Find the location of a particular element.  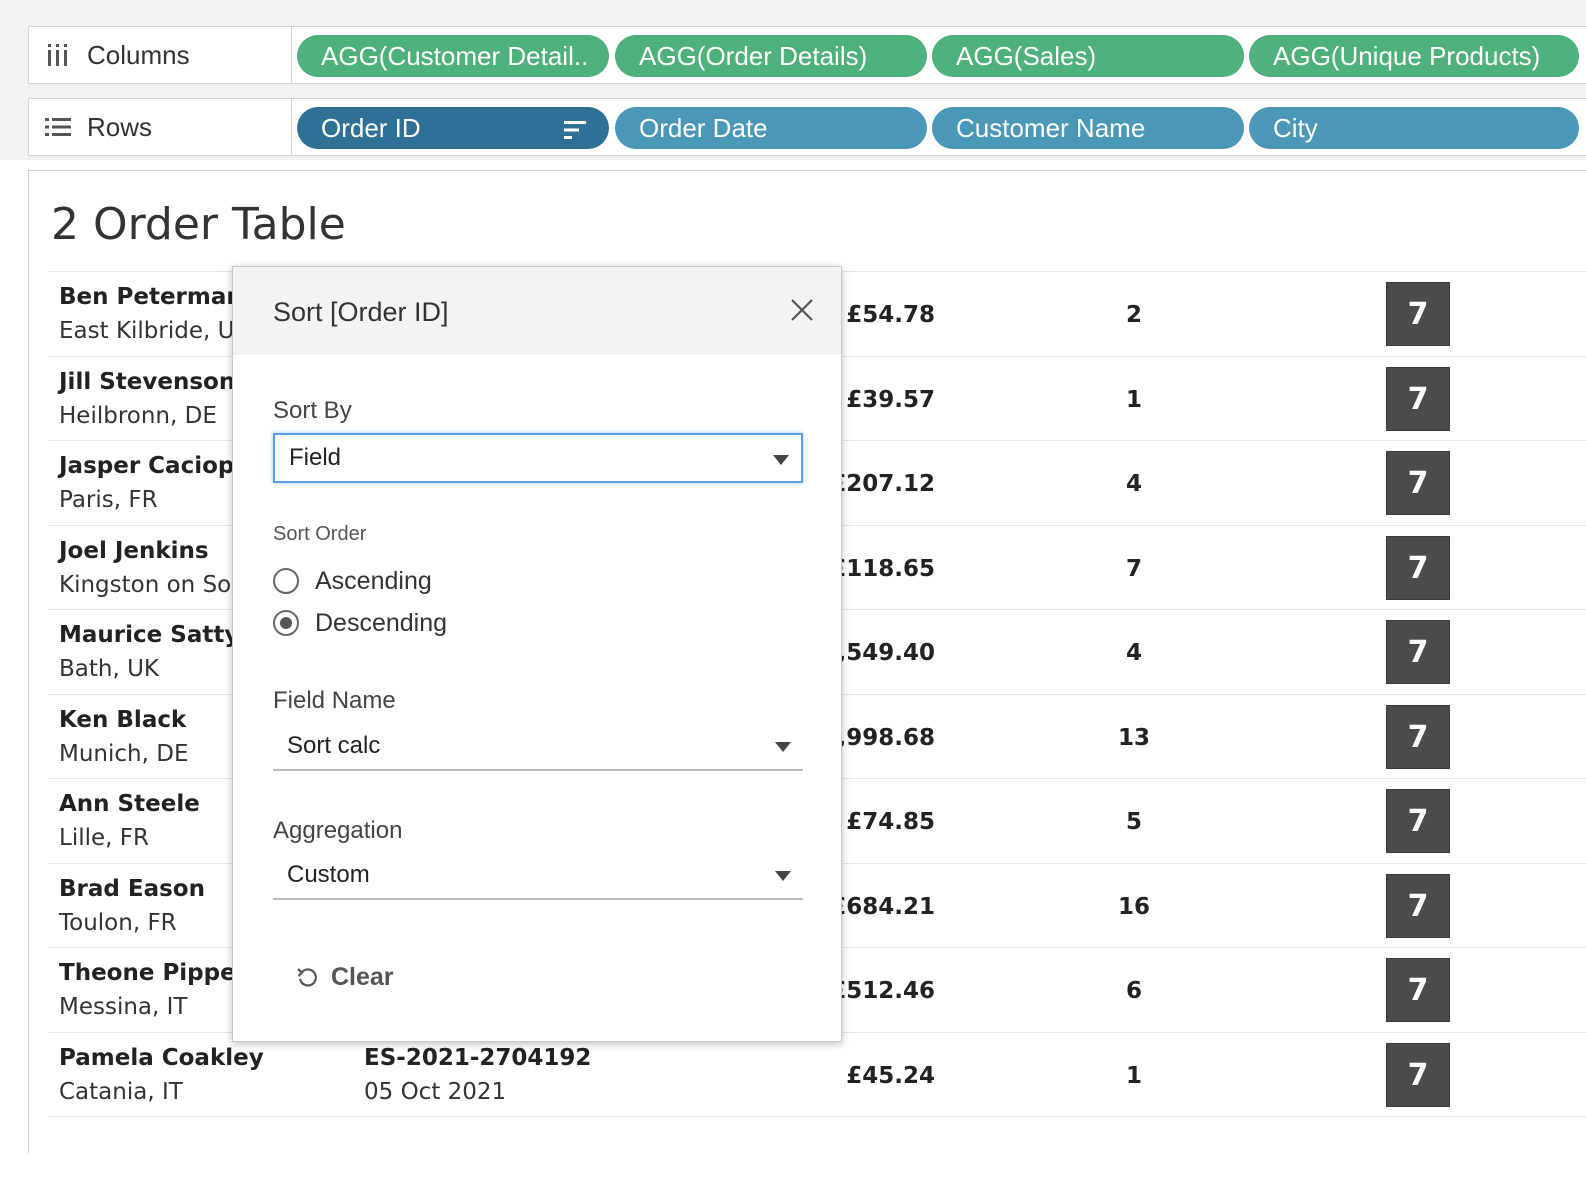

customer-location: Toulon, FR is located at coordinates (118, 923).